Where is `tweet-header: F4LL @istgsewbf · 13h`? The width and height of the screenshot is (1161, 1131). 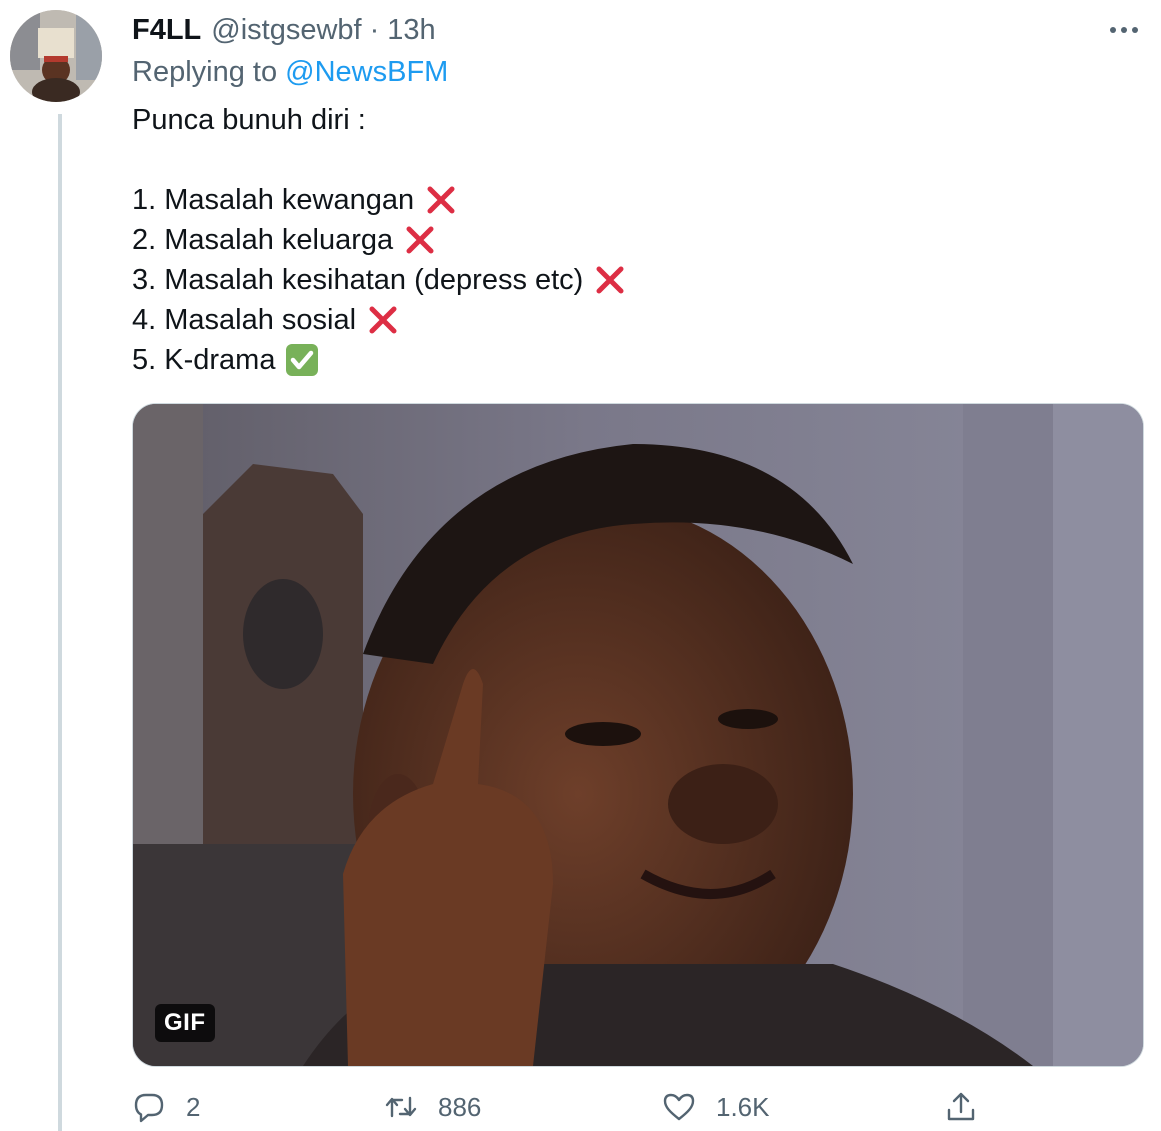
tweet-header: F4LL @istgsewbf · 13h is located at coordinates (284, 30).